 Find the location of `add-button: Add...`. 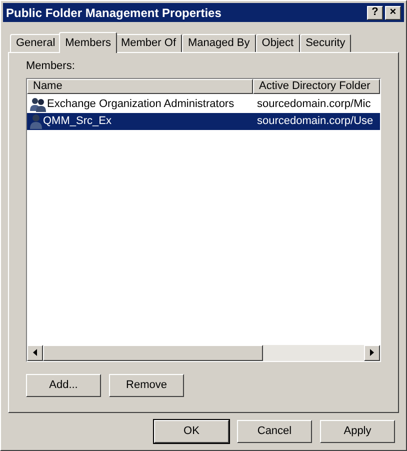

add-button: Add... is located at coordinates (63, 385).